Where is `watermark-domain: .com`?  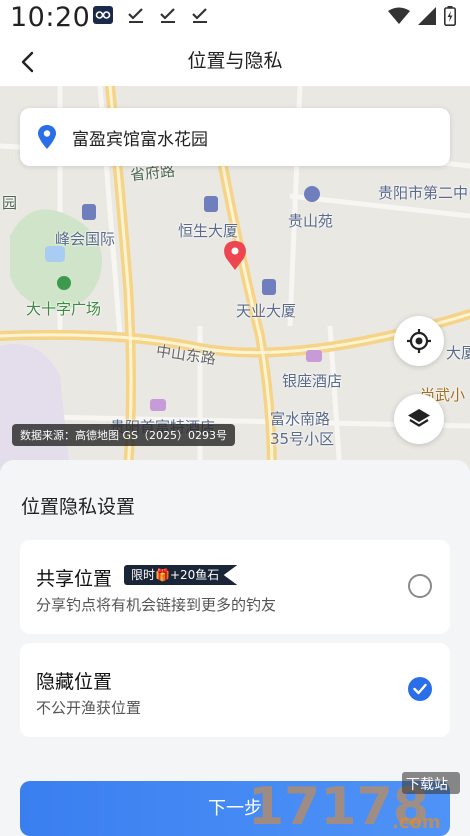 watermark-domain: .com is located at coordinates (416, 822).